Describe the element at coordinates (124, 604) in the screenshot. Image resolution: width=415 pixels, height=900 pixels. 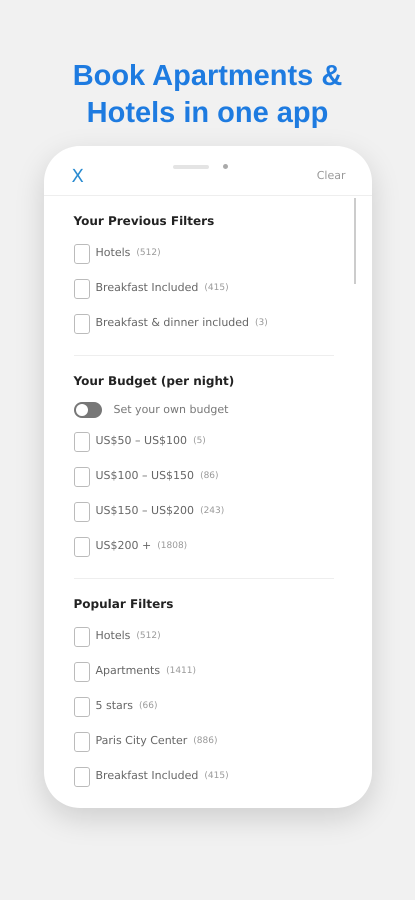
I see `section-title: Popular Filters` at that location.